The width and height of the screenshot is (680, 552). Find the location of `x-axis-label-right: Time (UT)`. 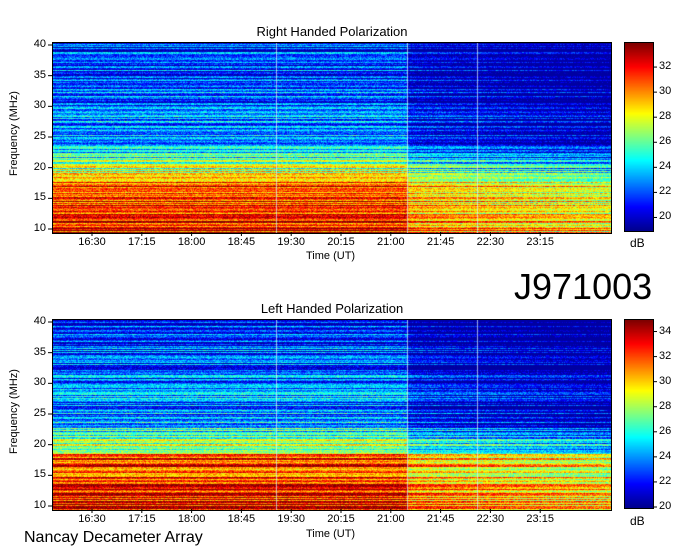

x-axis-label-right: Time (UT) is located at coordinates (331, 256).